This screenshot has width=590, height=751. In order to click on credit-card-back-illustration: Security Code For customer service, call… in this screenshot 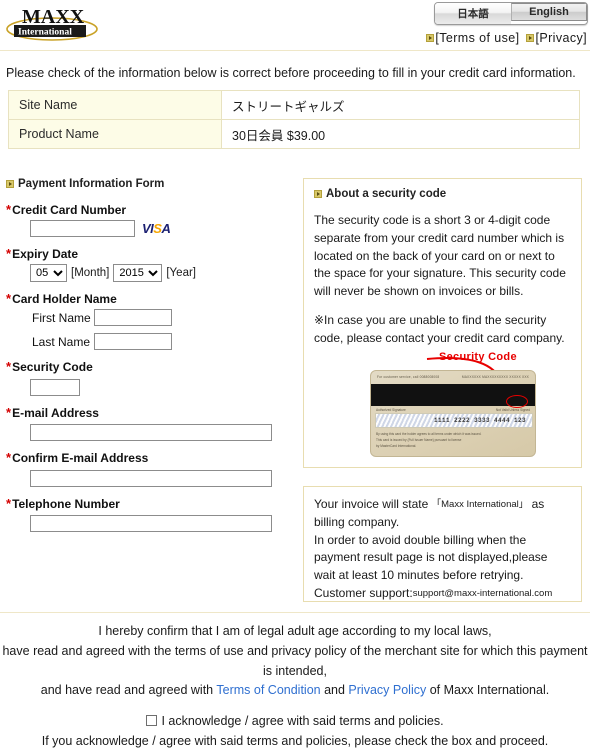, I will do `click(442, 405)`.